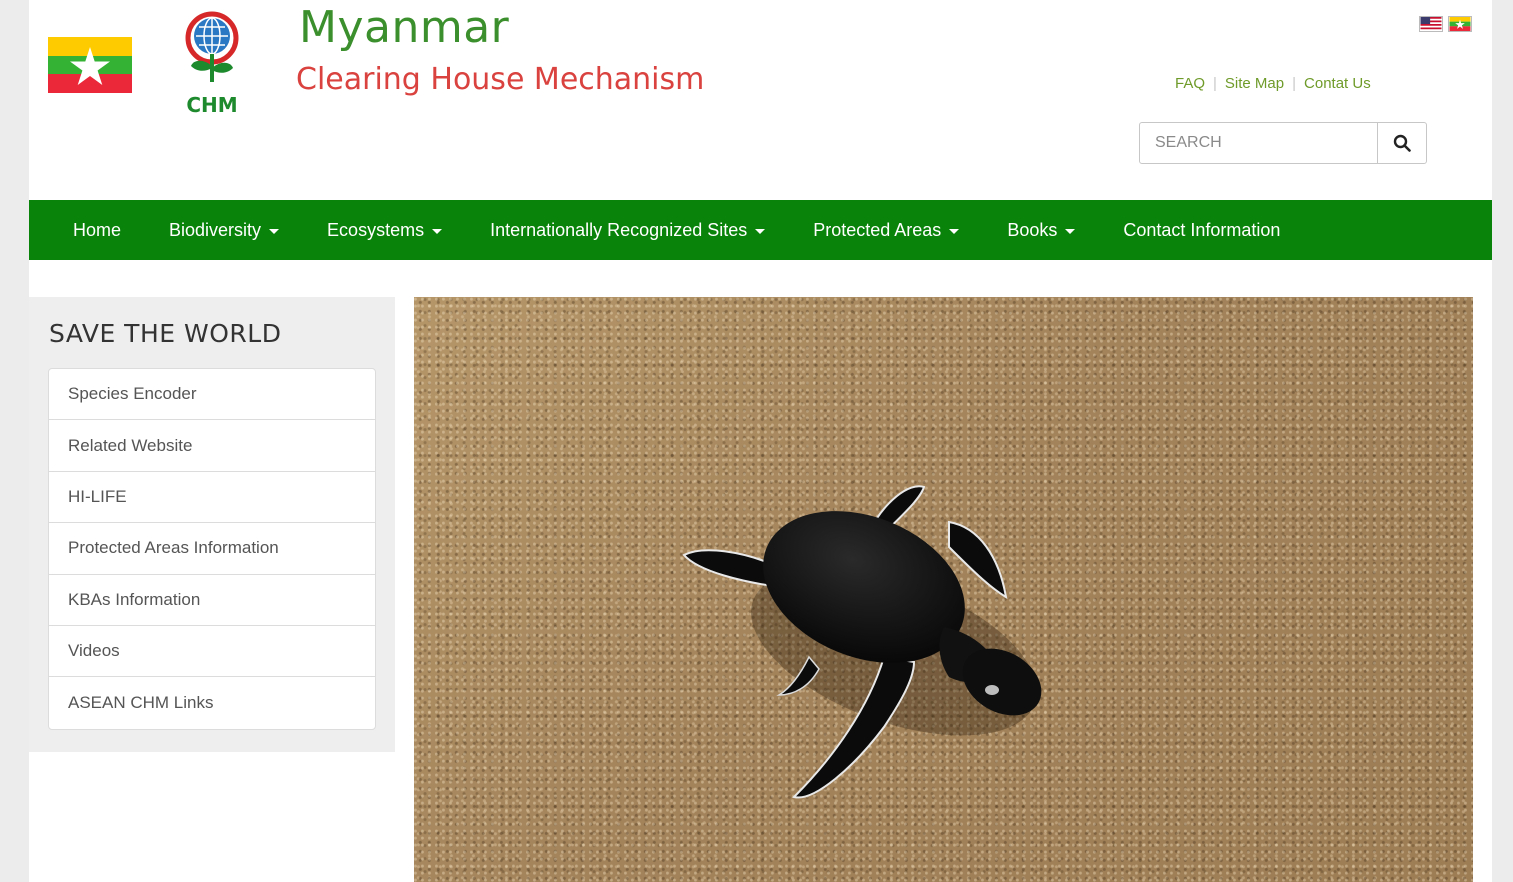  What do you see at coordinates (212, 600) in the screenshot?
I see `sidebar-item-kbas-information: KBAs Information` at bounding box center [212, 600].